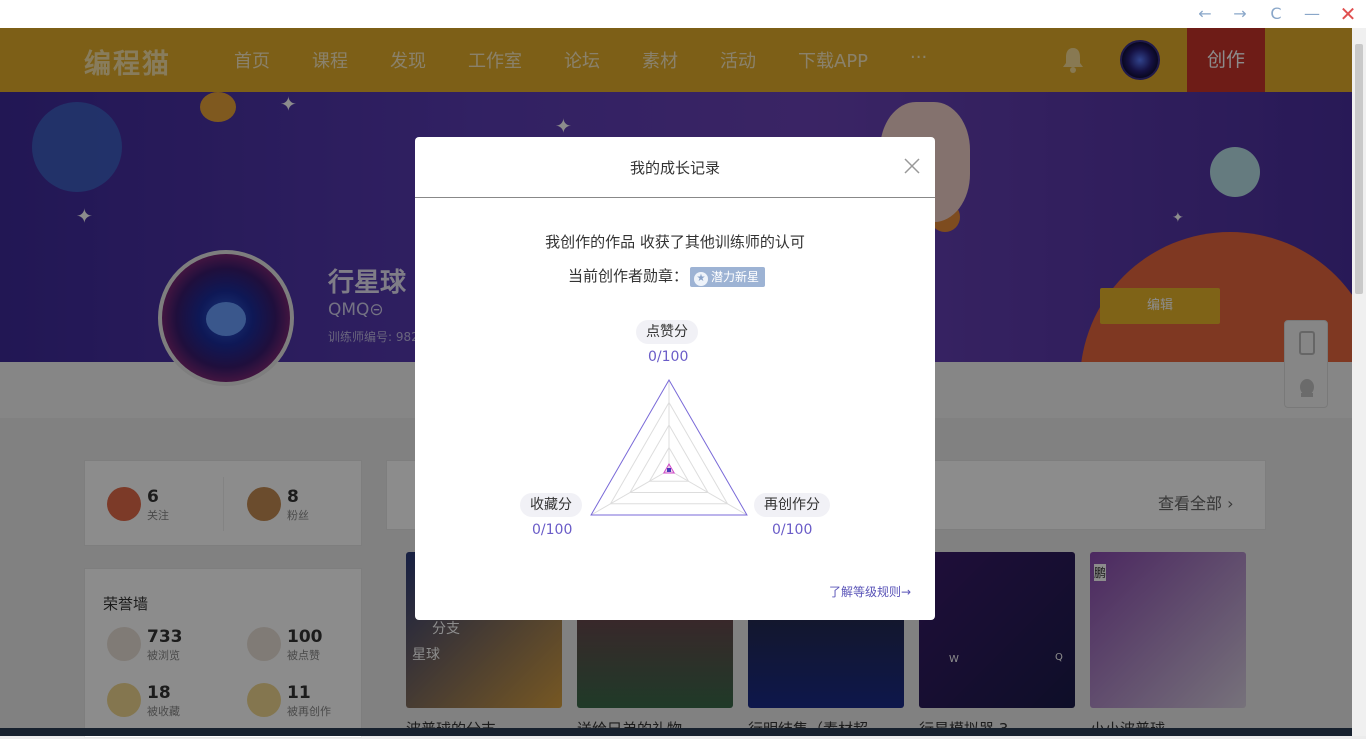  Describe the element at coordinates (1359, 382) in the screenshot. I see `page-scrollbar` at that location.